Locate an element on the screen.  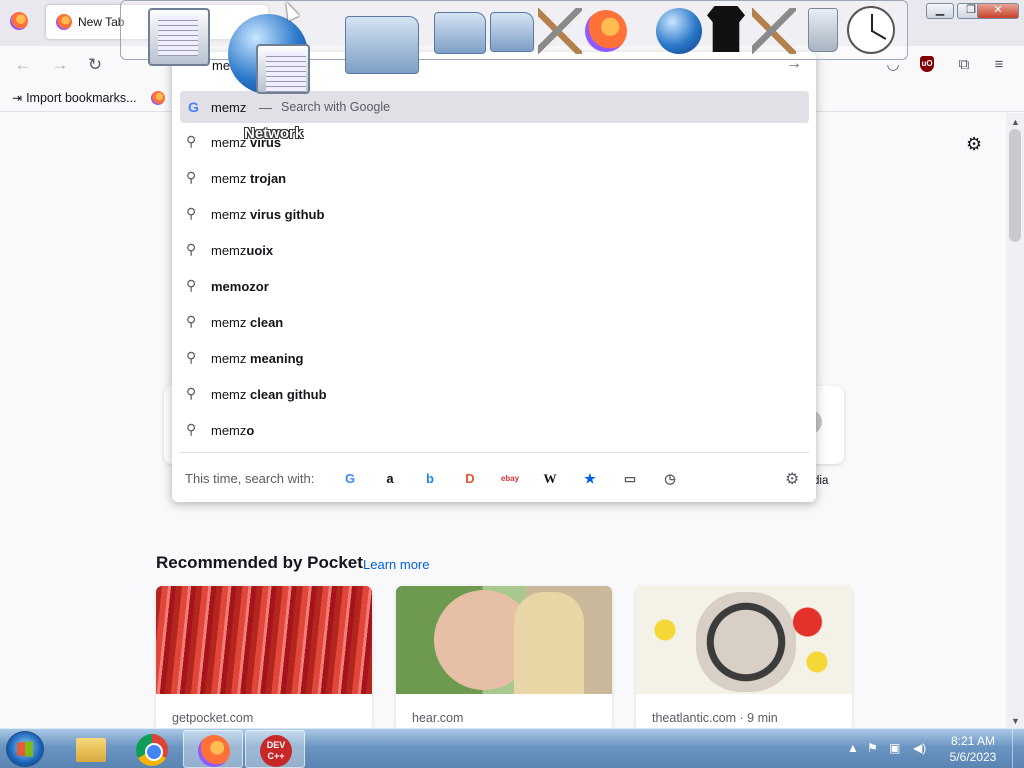
scroll-down-icon: ▼ is located at coordinates (1015, 721).